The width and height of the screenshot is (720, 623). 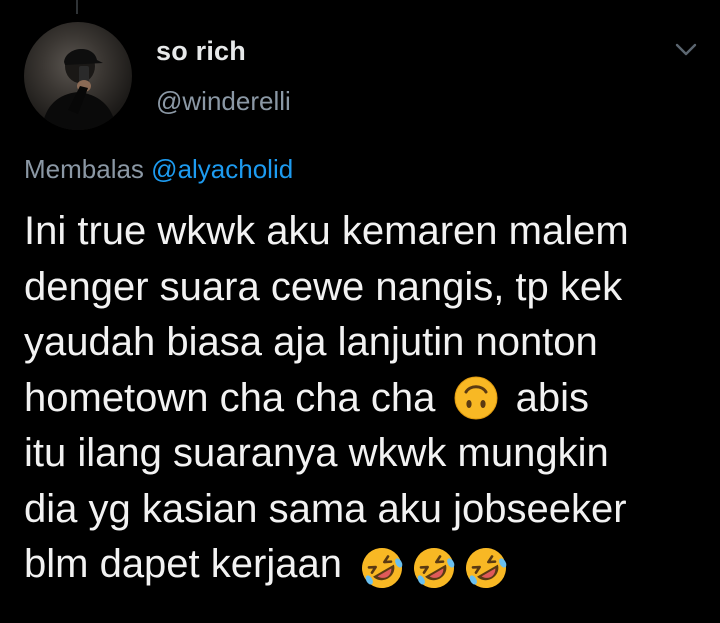 I want to click on thread-connector-line, so click(x=77, y=7).